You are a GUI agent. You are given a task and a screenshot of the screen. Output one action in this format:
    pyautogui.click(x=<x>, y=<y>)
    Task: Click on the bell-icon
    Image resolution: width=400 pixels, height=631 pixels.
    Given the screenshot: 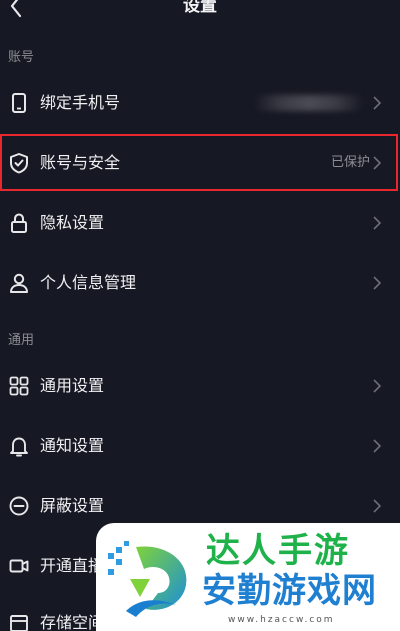 What is the action you would take?
    pyautogui.click(x=19, y=447)
    